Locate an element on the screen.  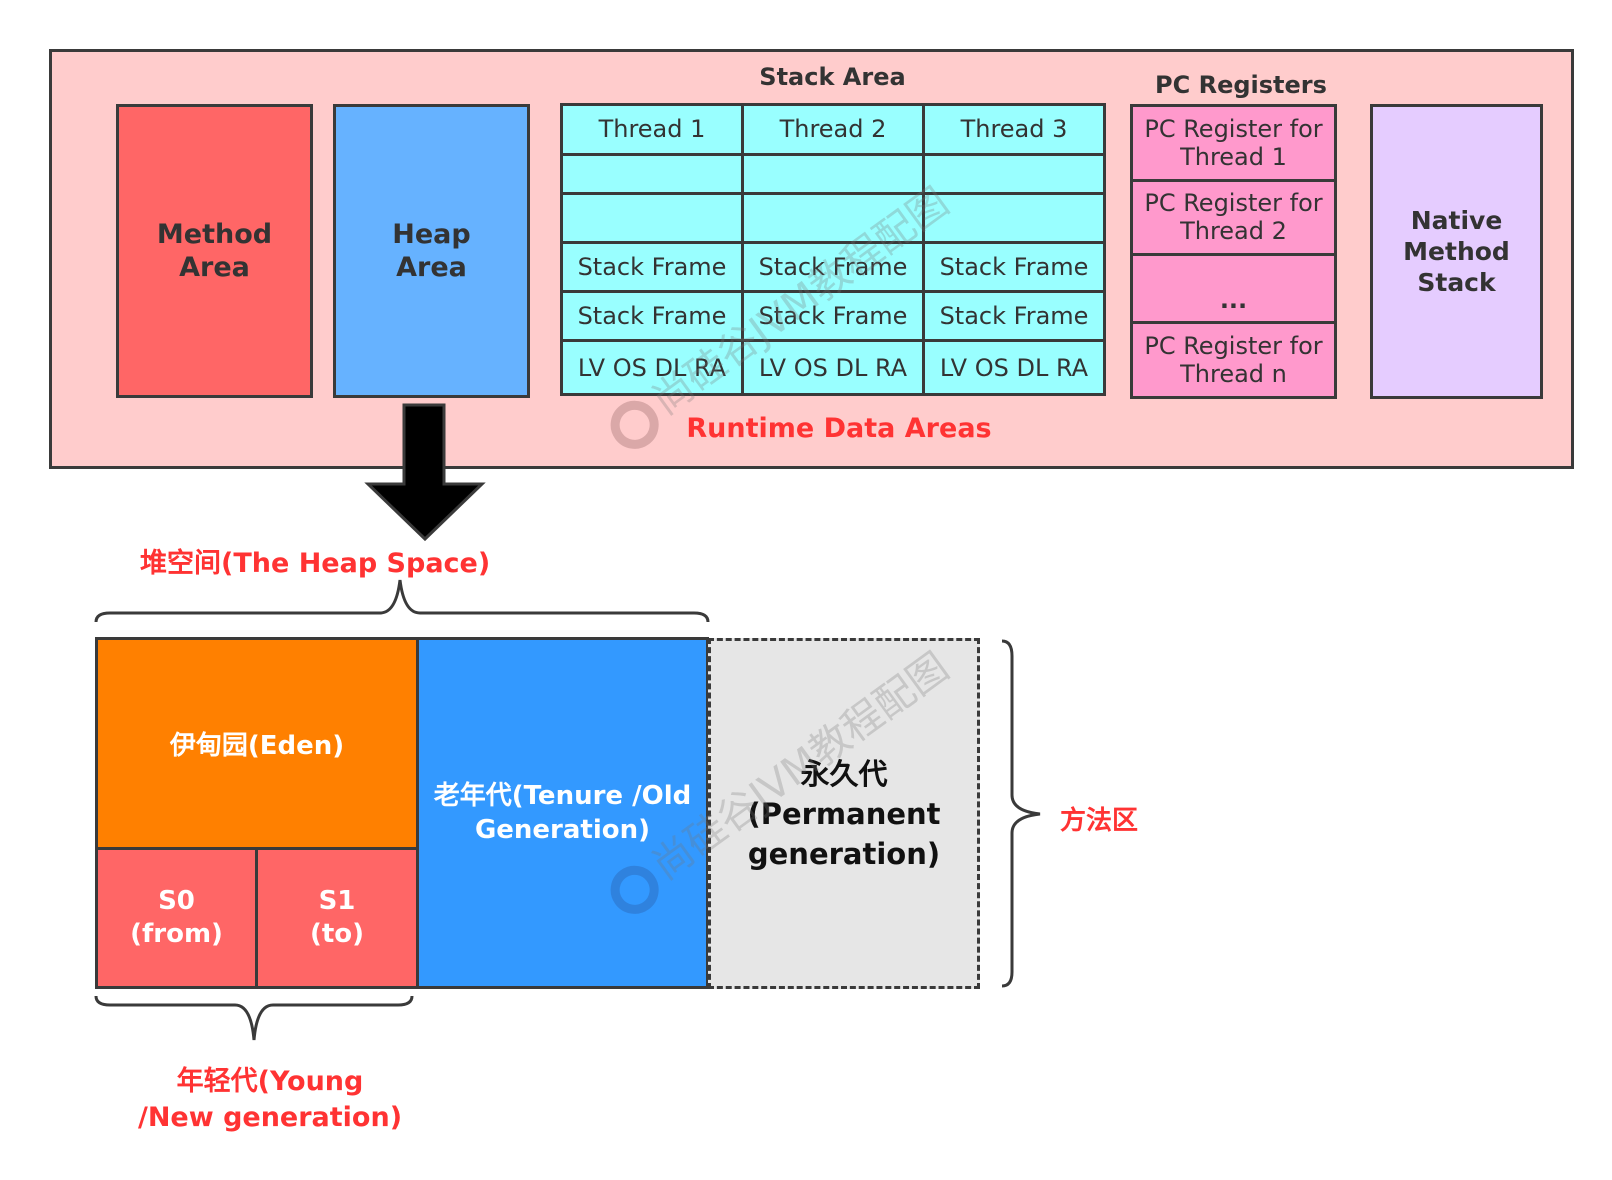
young-generation-label: 年轻代(Young /New generation) is located at coordinates (270, 1099).